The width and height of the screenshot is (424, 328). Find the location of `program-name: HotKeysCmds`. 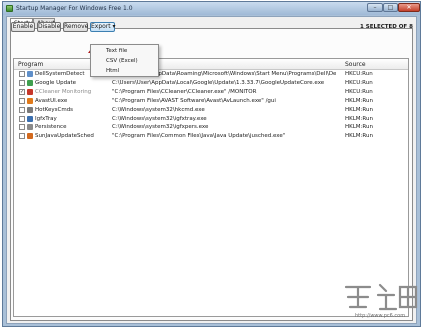

program-name: HotKeysCmds is located at coordinates (54, 109).